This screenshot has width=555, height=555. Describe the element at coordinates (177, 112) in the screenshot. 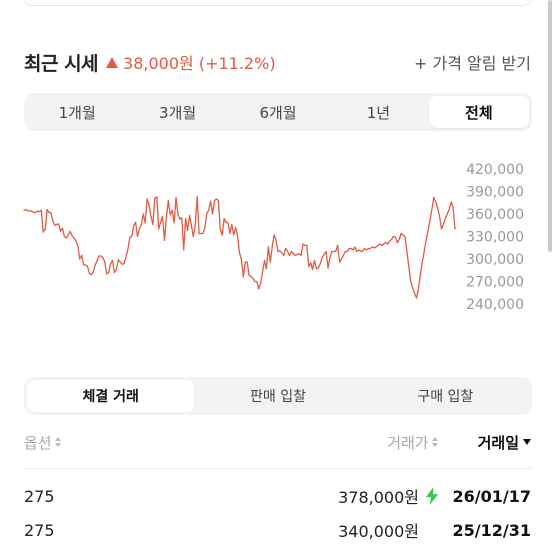

I see `tab-3-months: 3개월` at that location.